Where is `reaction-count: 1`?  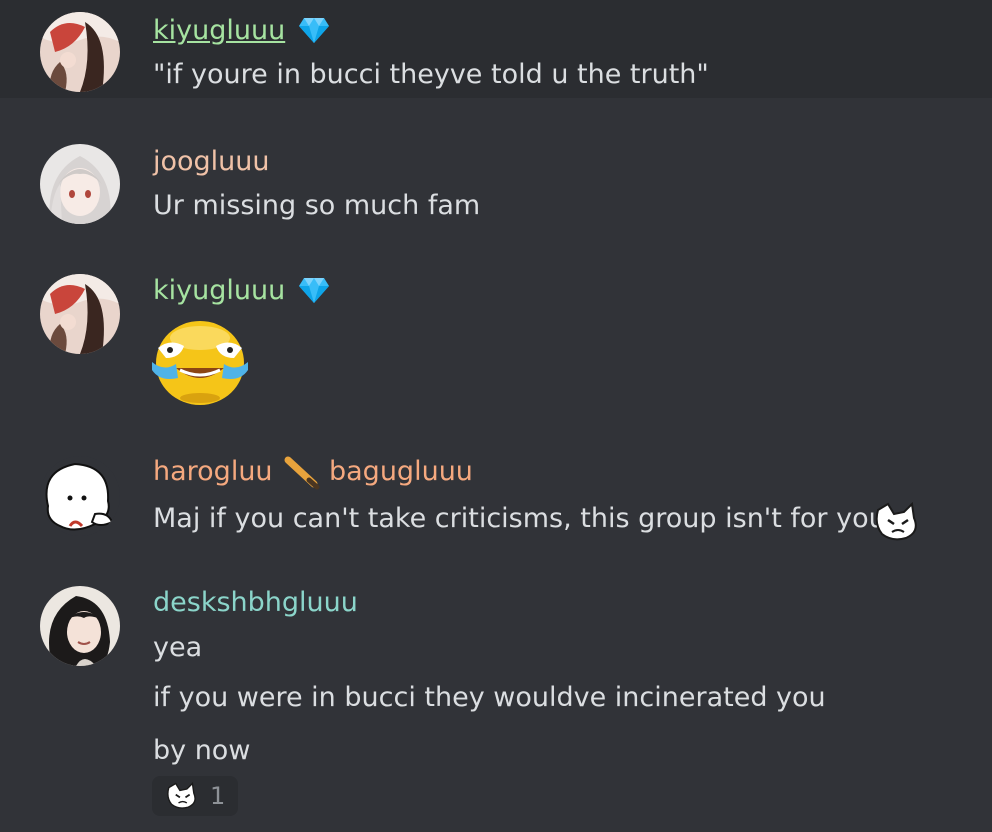
reaction-count: 1 is located at coordinates (218, 796).